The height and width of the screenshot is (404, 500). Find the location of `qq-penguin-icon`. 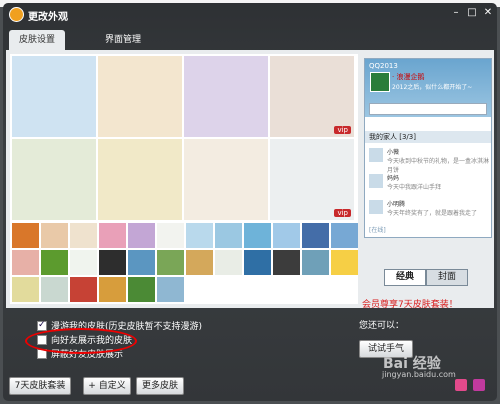

qq-penguin-icon is located at coordinates (16, 14).